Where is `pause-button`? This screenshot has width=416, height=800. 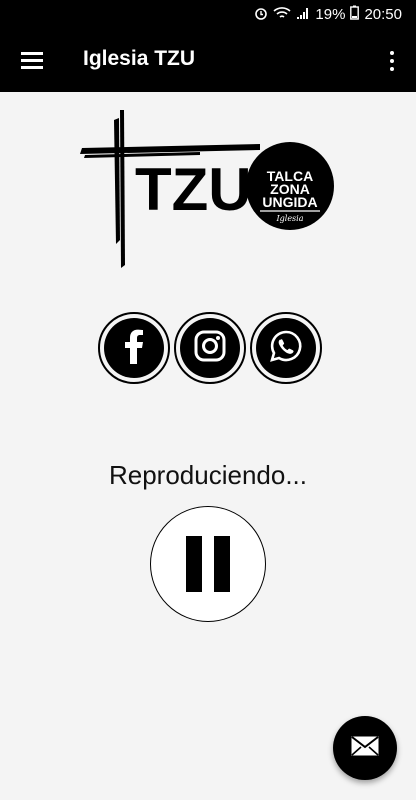 pause-button is located at coordinates (208, 564).